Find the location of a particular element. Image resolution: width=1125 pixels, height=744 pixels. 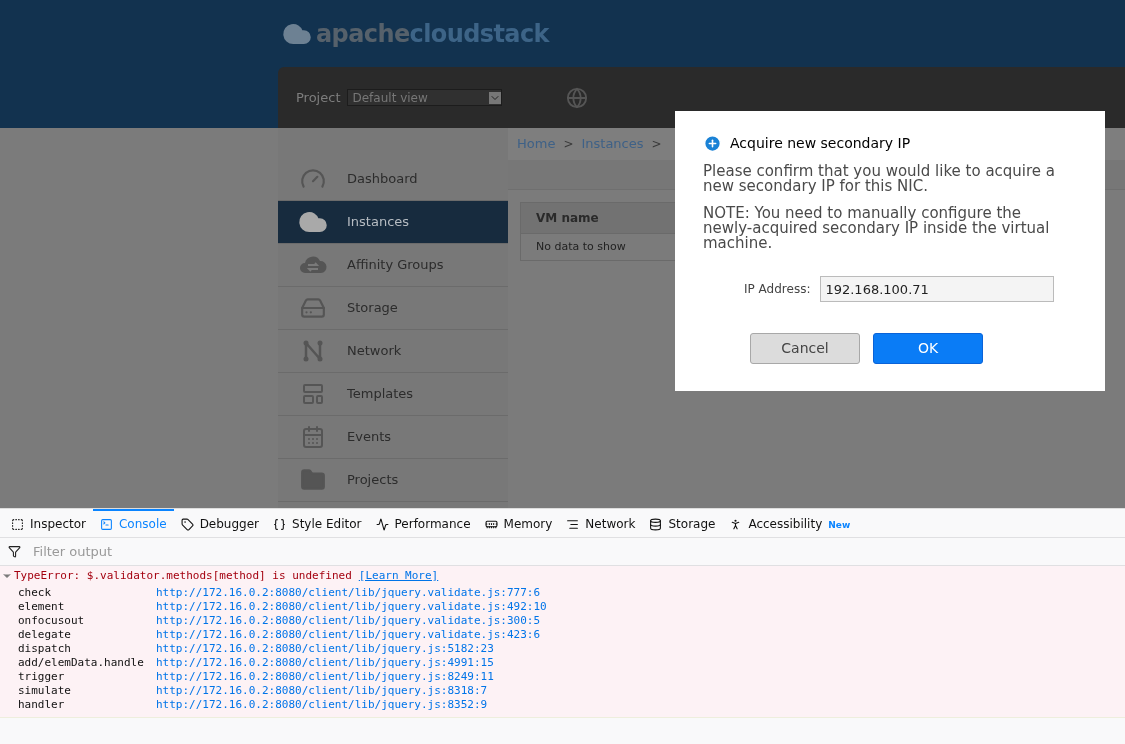

folder-icon is located at coordinates (312, 480).